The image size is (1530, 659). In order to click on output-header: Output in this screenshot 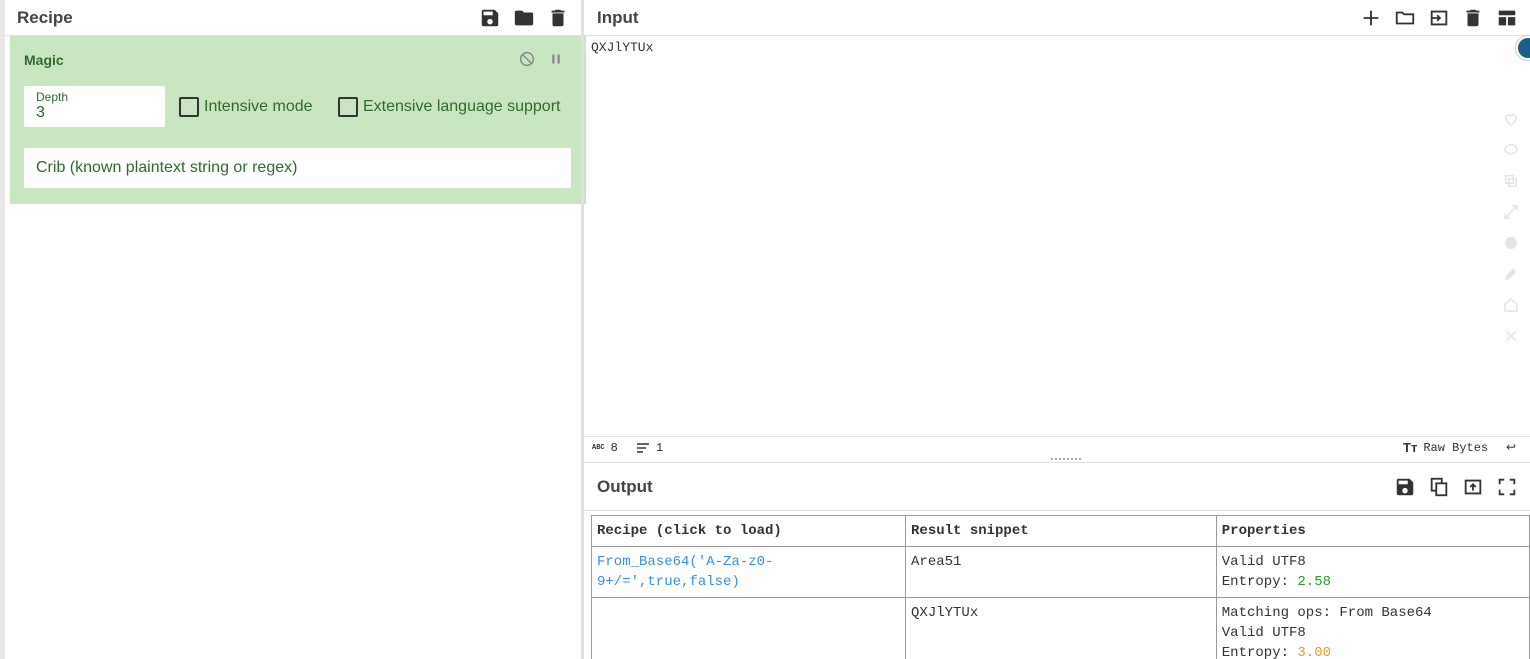, I will do `click(1057, 487)`.